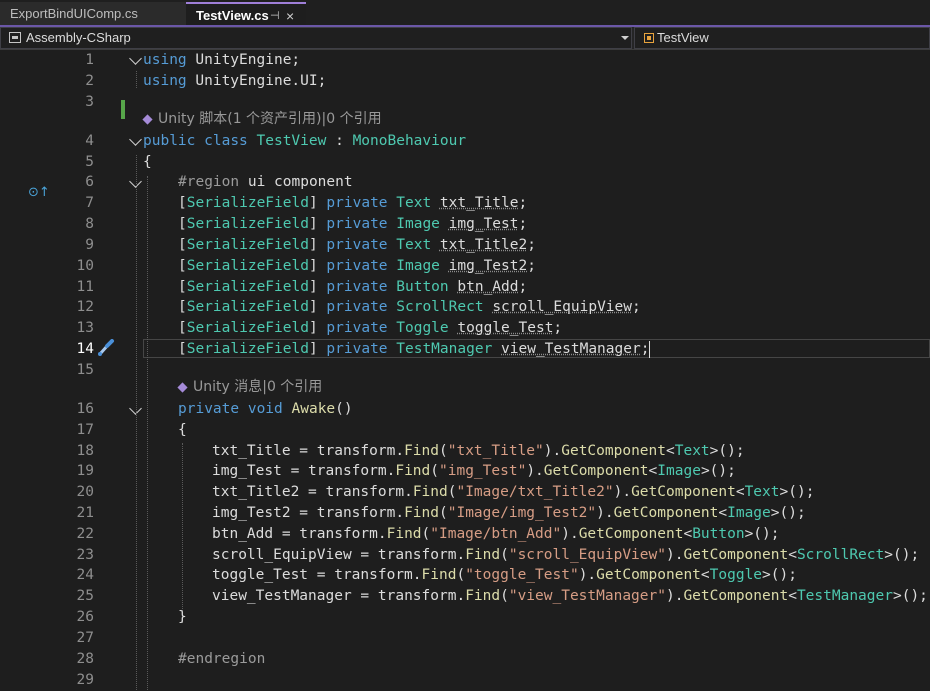 The image size is (930, 691). I want to click on class-dropdown: TestView, so click(782, 38).